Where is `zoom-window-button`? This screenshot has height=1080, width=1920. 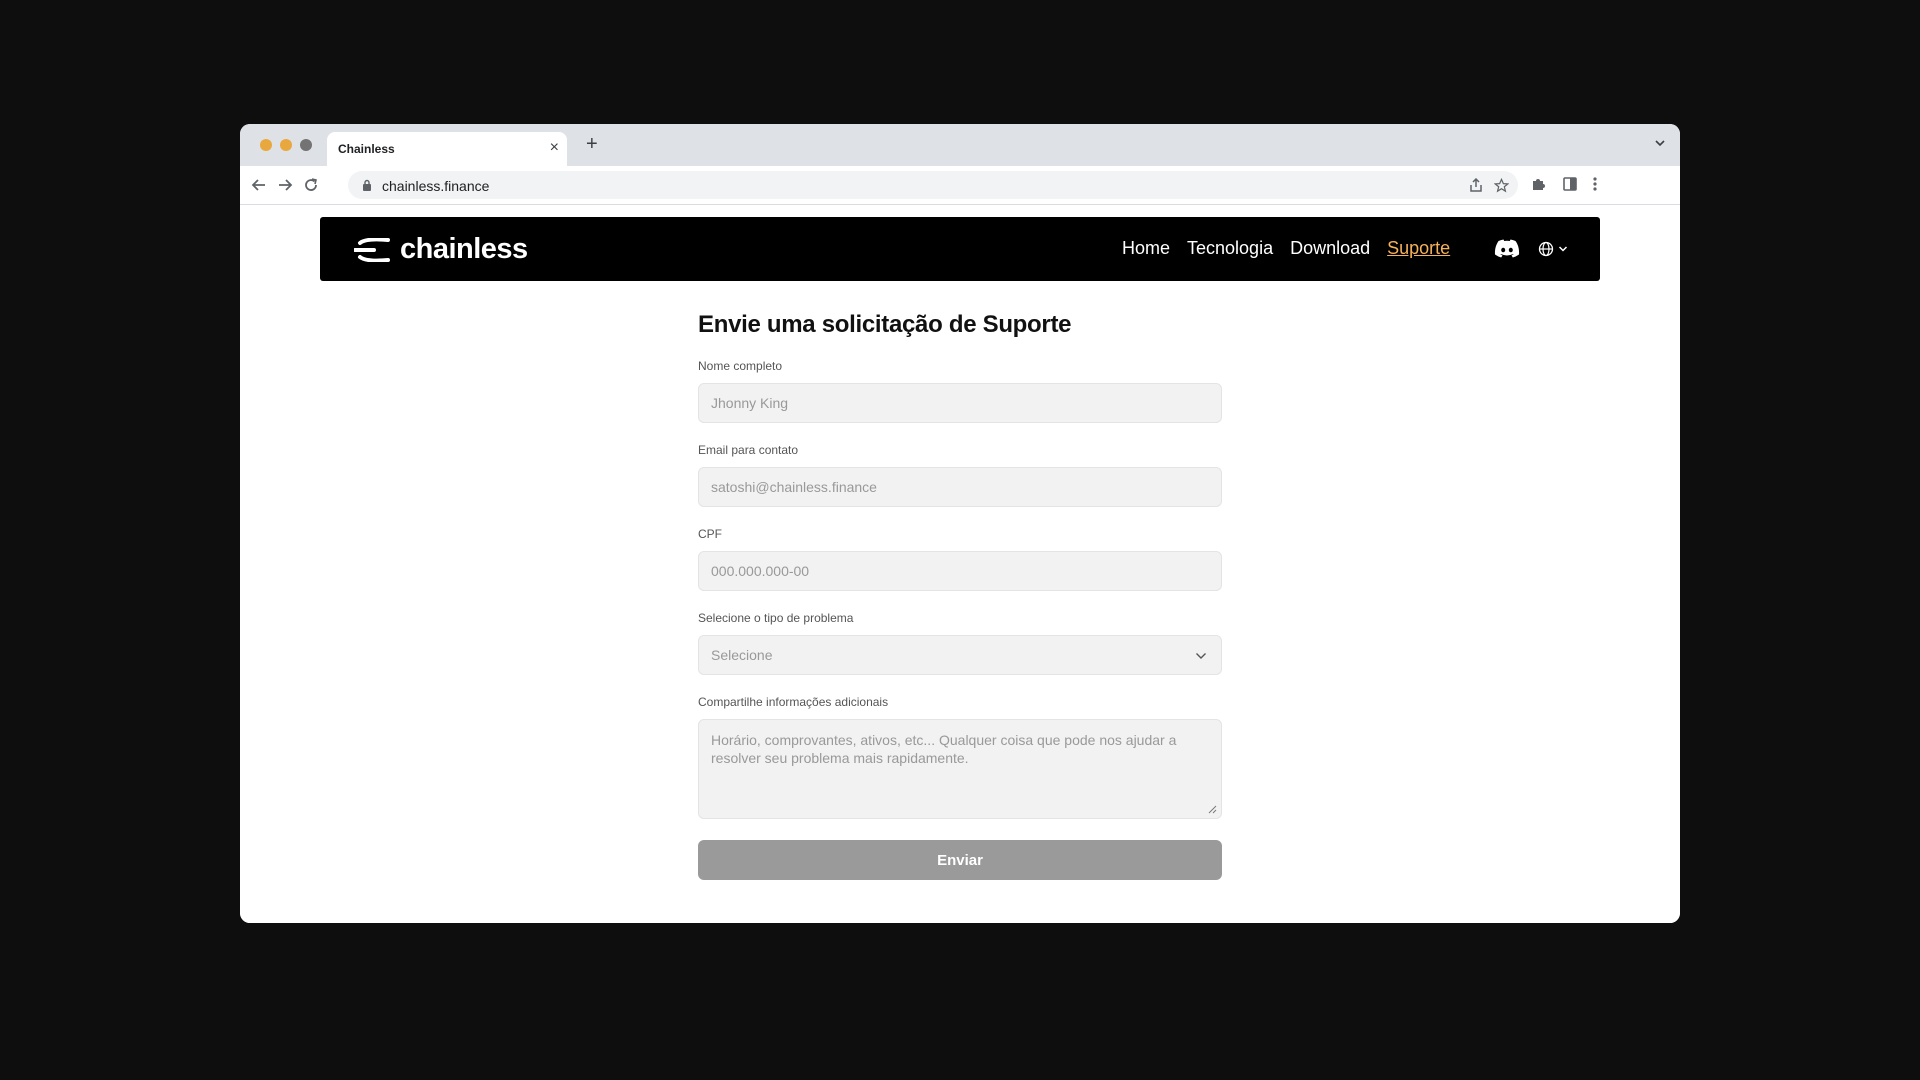
zoom-window-button is located at coordinates (306, 145).